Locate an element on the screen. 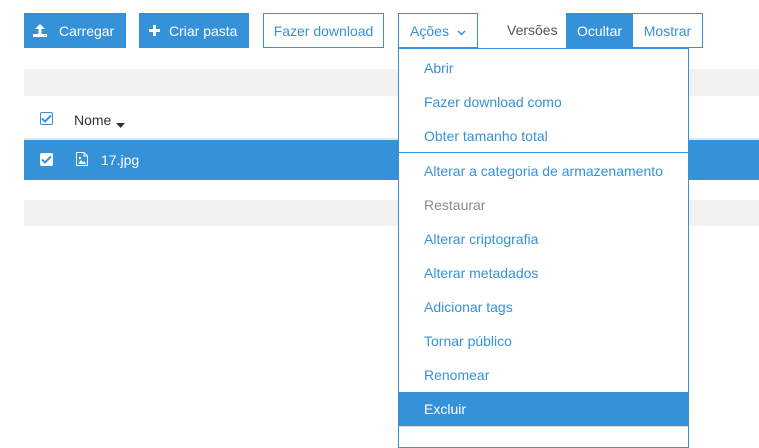  create-folder-button: Criar pasta is located at coordinates (194, 30).